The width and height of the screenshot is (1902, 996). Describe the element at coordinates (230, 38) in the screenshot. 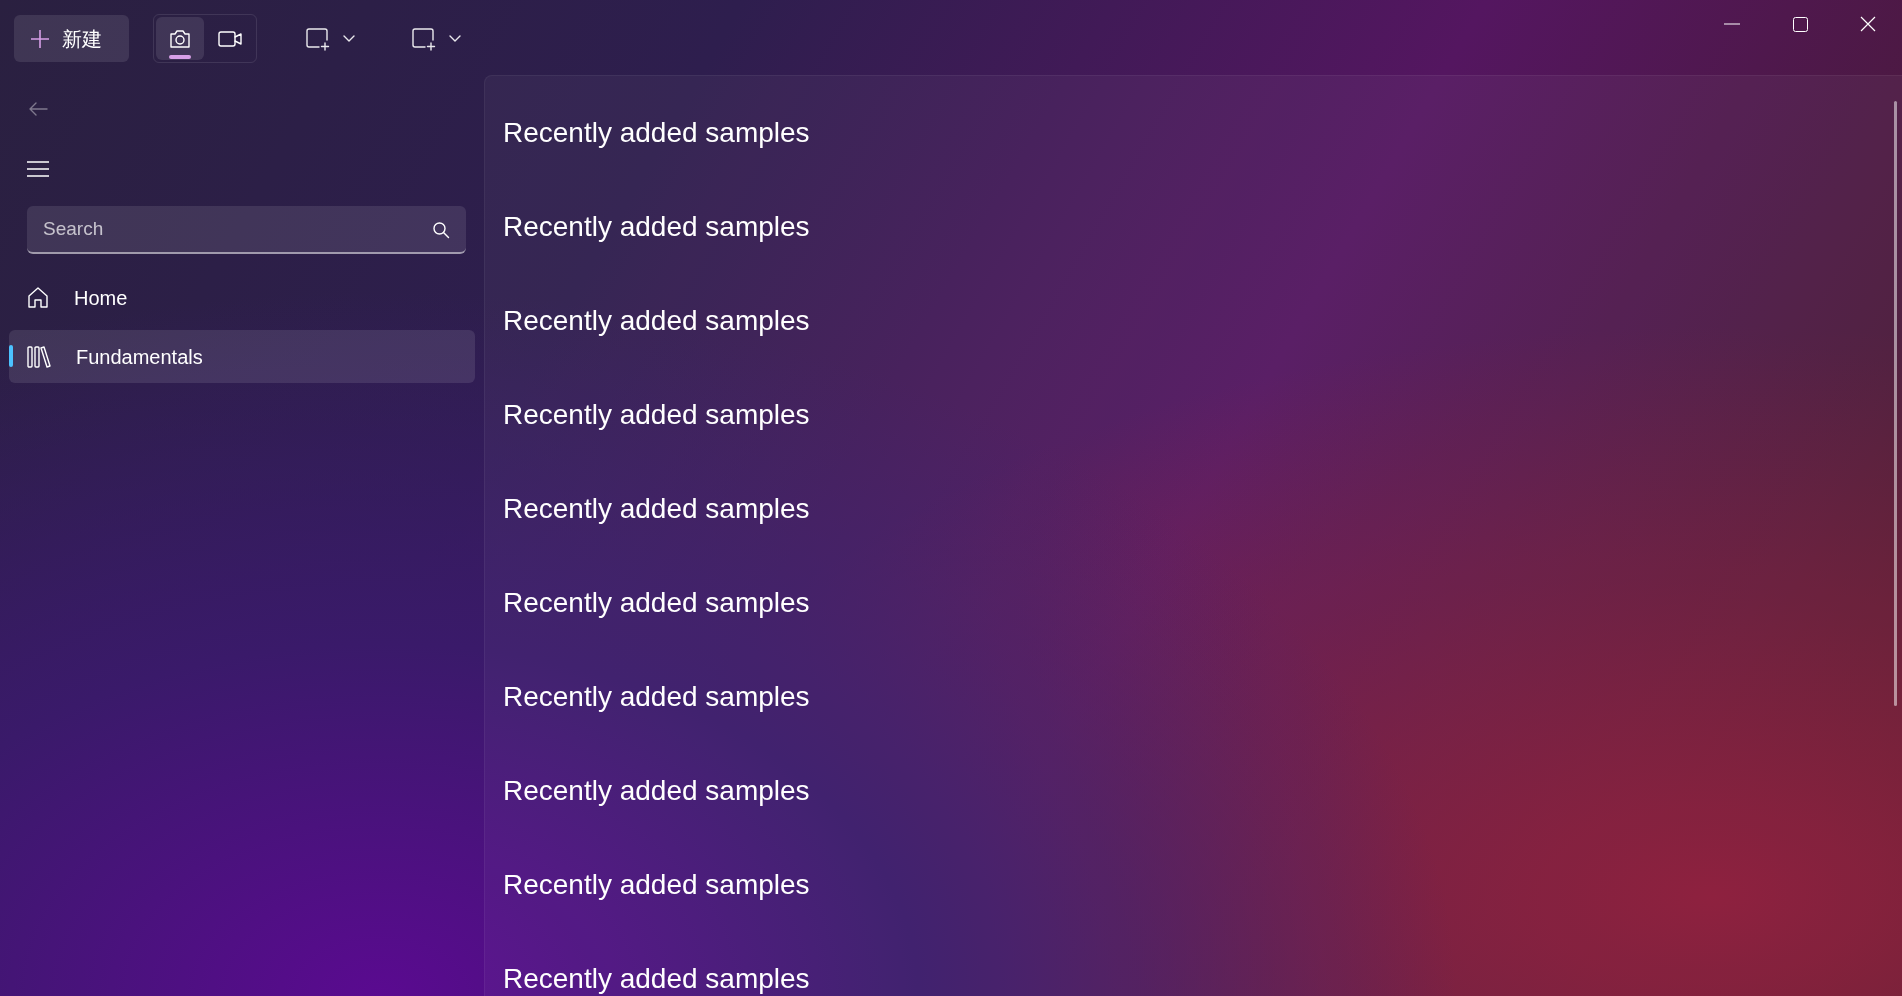

I see `video-camera-icon` at that location.